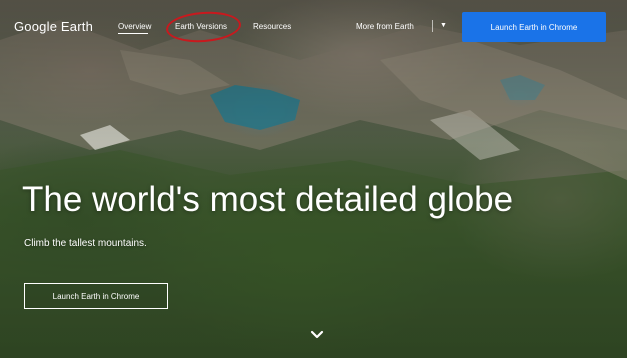  What do you see at coordinates (85, 243) in the screenshot?
I see `hero-subhead: Climb the tallest mountains.` at bounding box center [85, 243].